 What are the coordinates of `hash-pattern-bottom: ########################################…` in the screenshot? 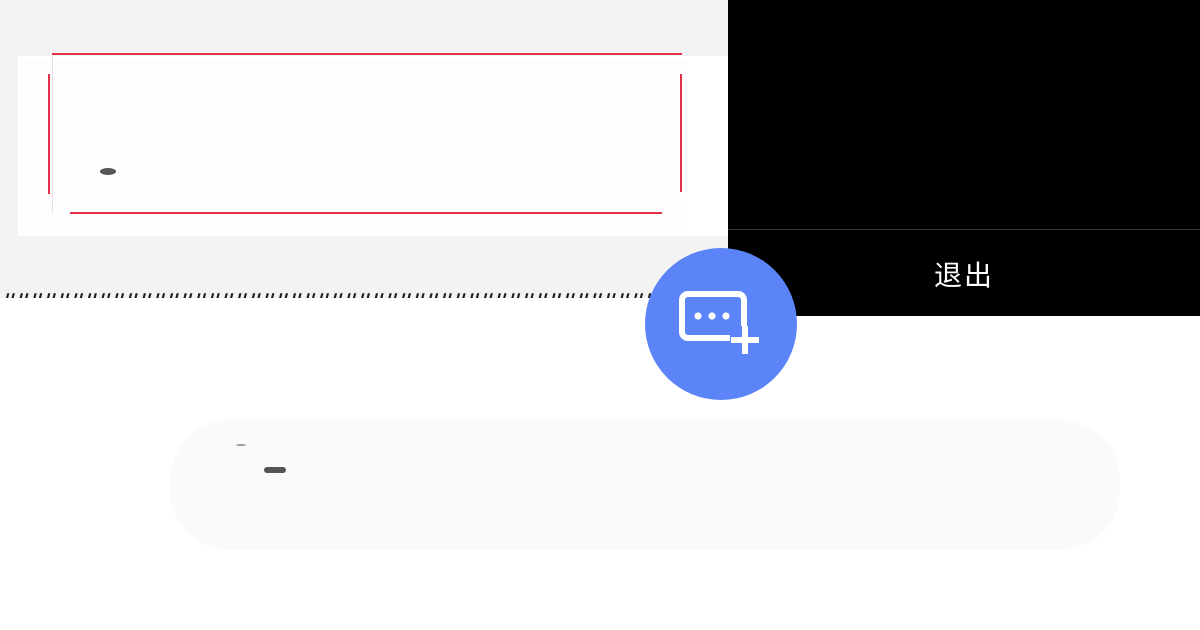 It's located at (364, 267).